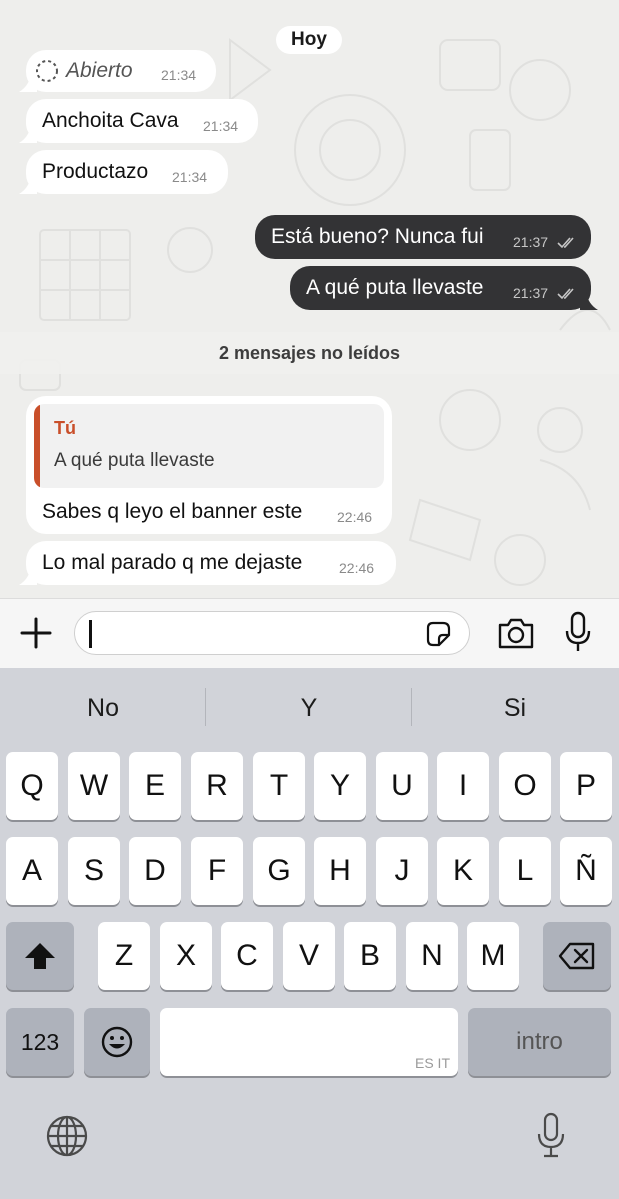 This screenshot has width=619, height=1199. I want to click on message-composer, so click(309, 633).